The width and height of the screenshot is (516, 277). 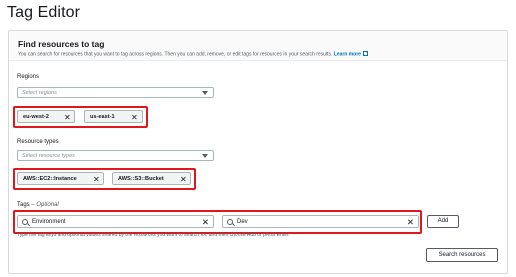 What do you see at coordinates (44, 12) in the screenshot?
I see `page-title: Tag Editor` at bounding box center [44, 12].